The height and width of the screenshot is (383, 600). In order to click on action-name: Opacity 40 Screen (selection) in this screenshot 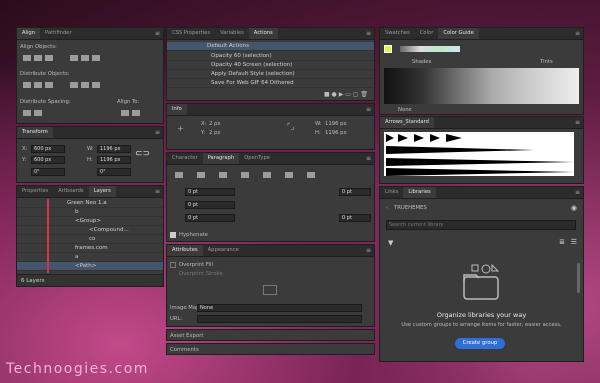, I will do `click(252, 65)`.